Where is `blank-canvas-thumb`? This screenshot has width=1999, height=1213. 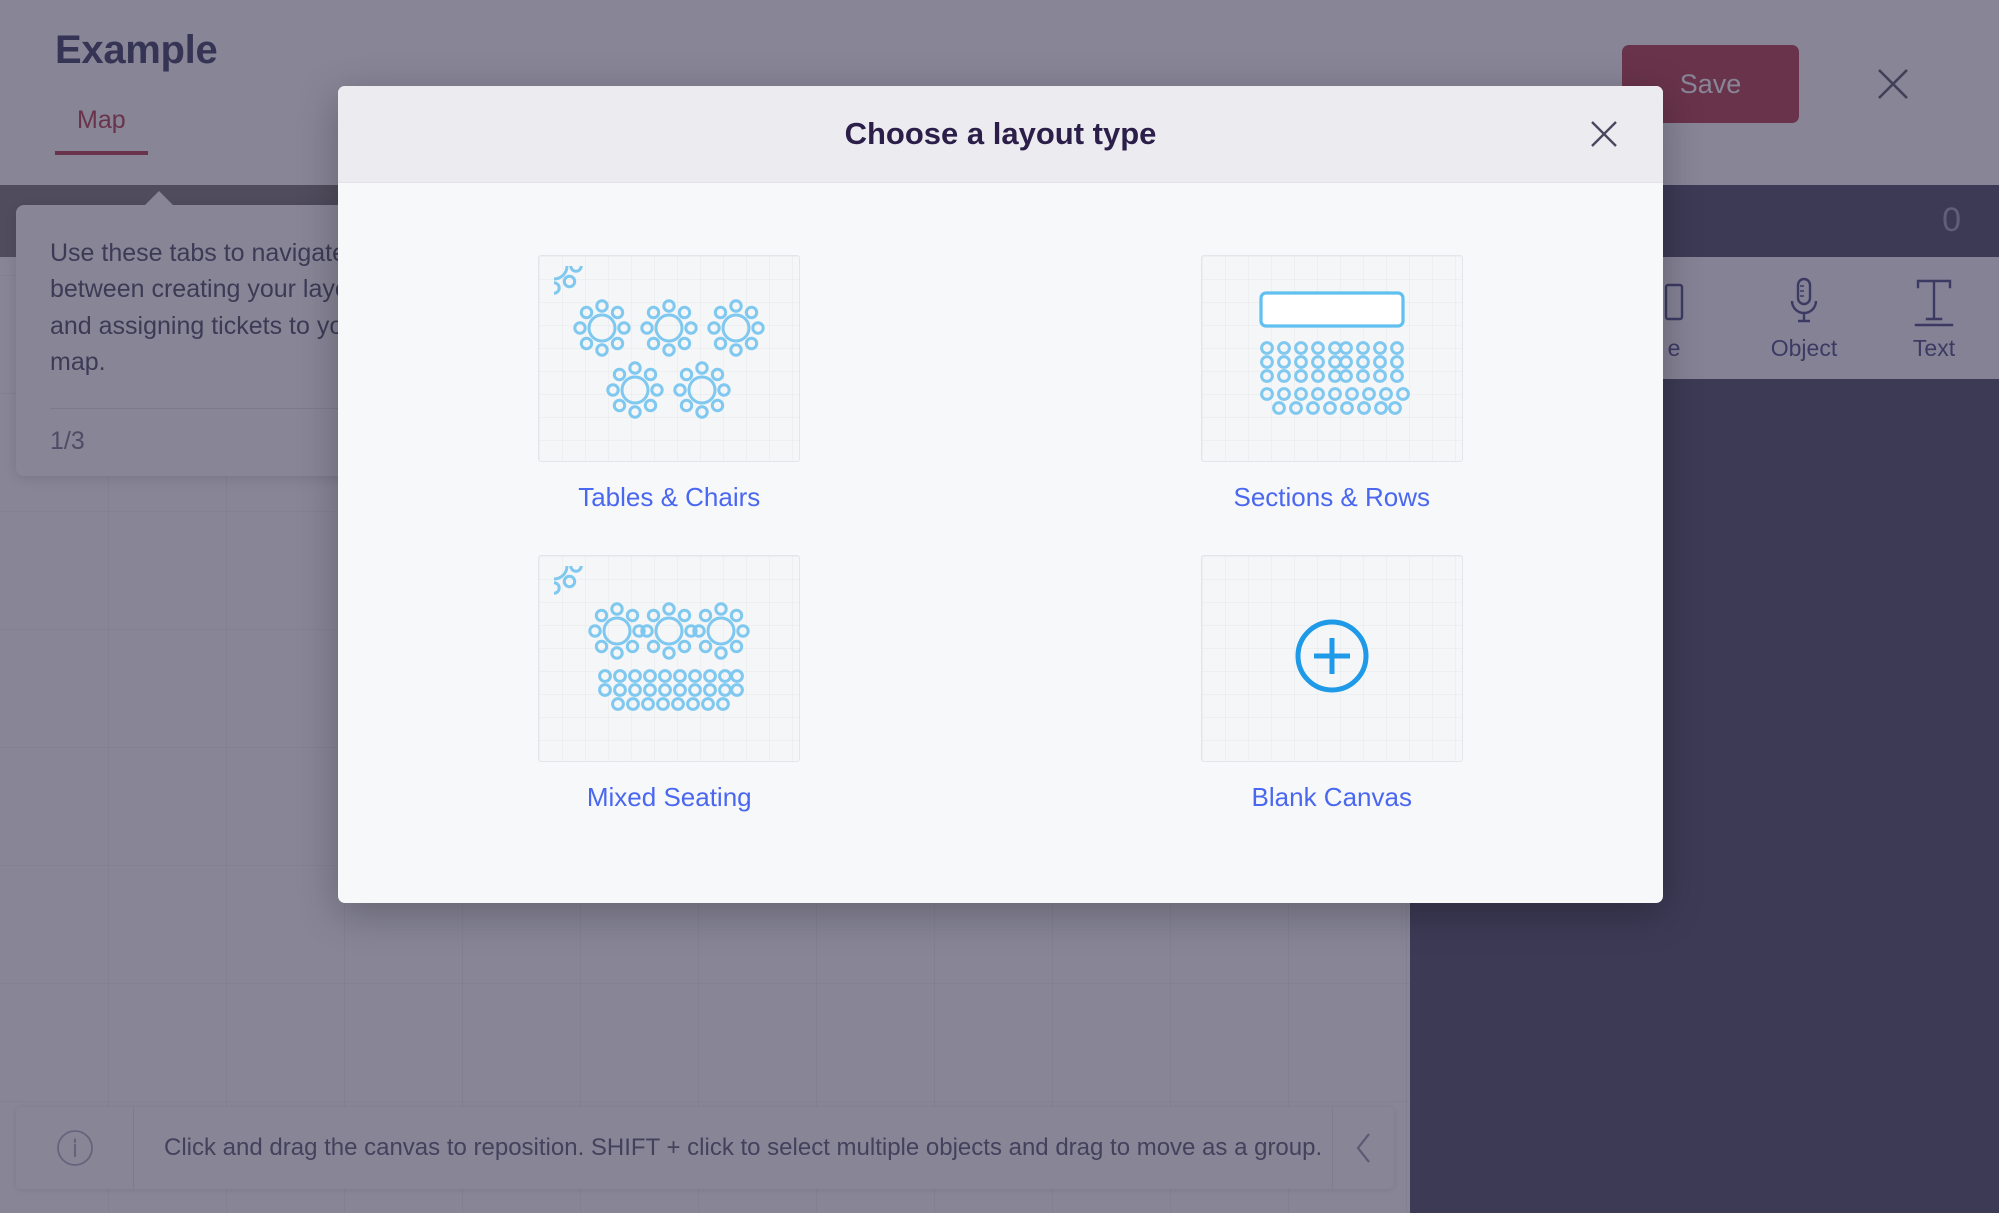
blank-canvas-thumb is located at coordinates (1331, 658).